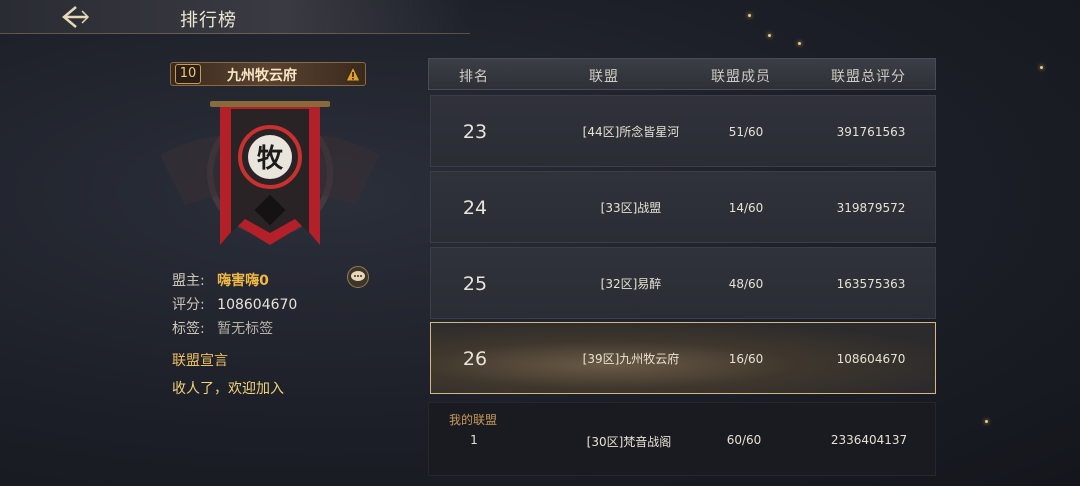 This screenshot has width=1080, height=486. What do you see at coordinates (683, 283) in the screenshot?
I see `table-row: 25 [32区]易醉 48/60 163575363` at bounding box center [683, 283].